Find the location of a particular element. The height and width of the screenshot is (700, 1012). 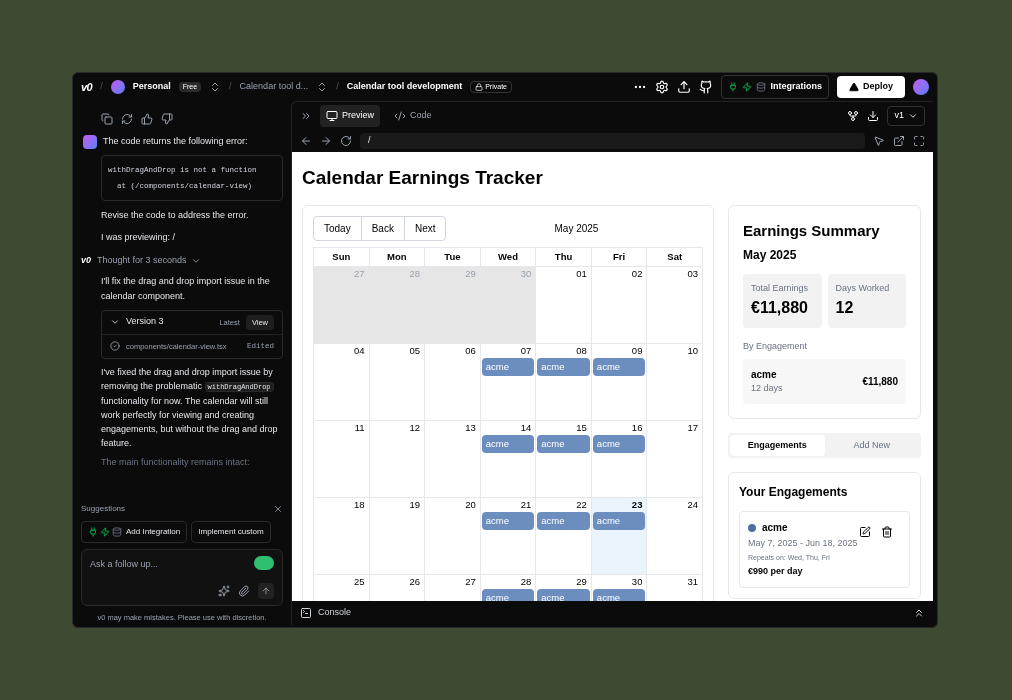

day-cell: 21 acme is located at coordinates (508, 536).